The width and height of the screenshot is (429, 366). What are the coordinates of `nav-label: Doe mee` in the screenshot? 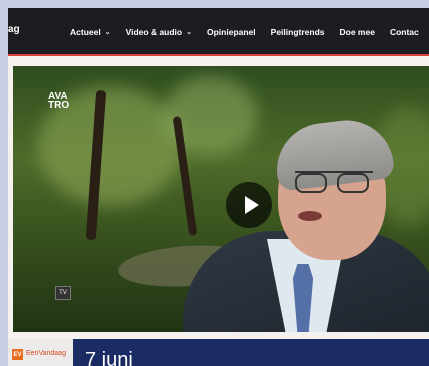 It's located at (357, 32).